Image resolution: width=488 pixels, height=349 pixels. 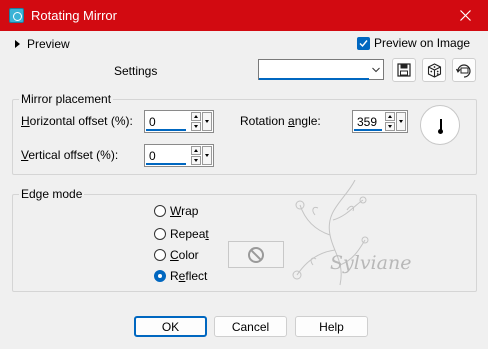 I want to click on rotation-angle-label: Rotation angle:, so click(x=280, y=121).